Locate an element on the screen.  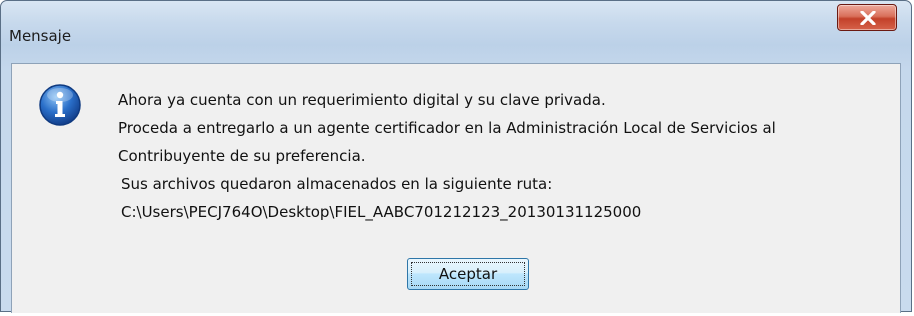
accept-button-label: Aceptar is located at coordinates (468, 274).